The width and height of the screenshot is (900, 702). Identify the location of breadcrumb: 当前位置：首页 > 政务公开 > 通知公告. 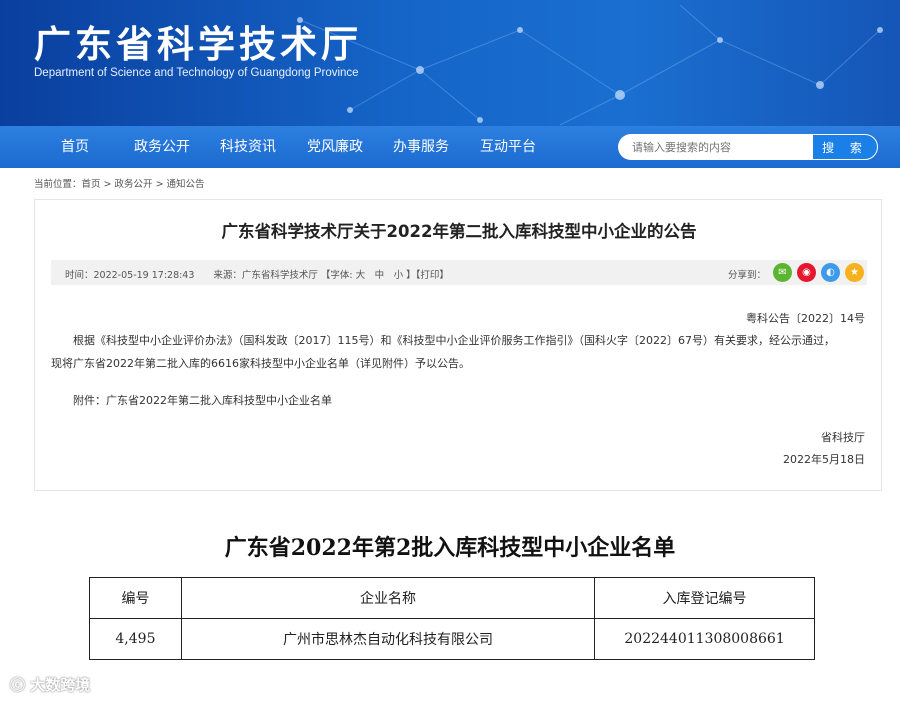
(119, 183).